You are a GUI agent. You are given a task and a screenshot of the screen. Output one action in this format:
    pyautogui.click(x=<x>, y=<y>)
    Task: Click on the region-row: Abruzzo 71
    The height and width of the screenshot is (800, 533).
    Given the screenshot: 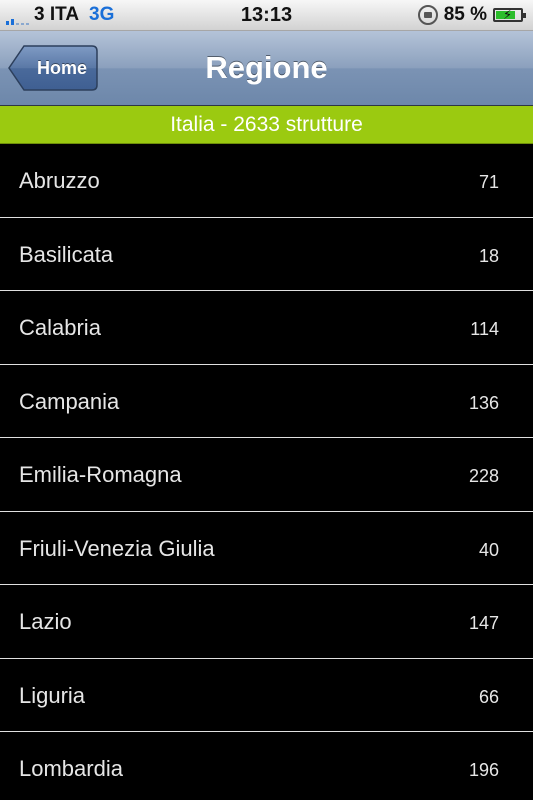 What is the action you would take?
    pyautogui.click(x=266, y=181)
    